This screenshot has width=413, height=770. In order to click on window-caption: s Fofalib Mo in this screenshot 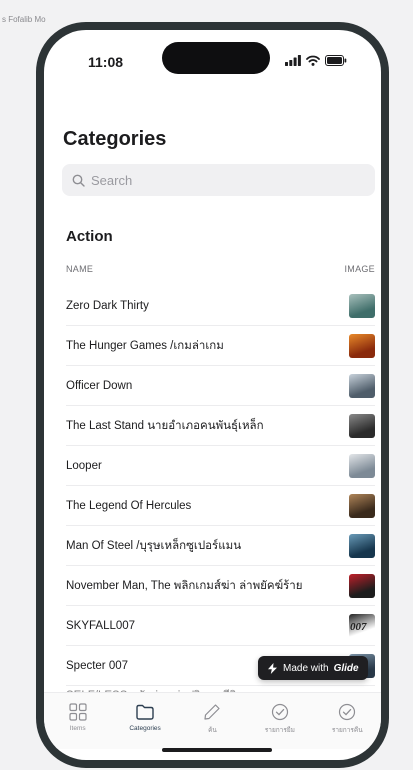, I will do `click(24, 19)`.